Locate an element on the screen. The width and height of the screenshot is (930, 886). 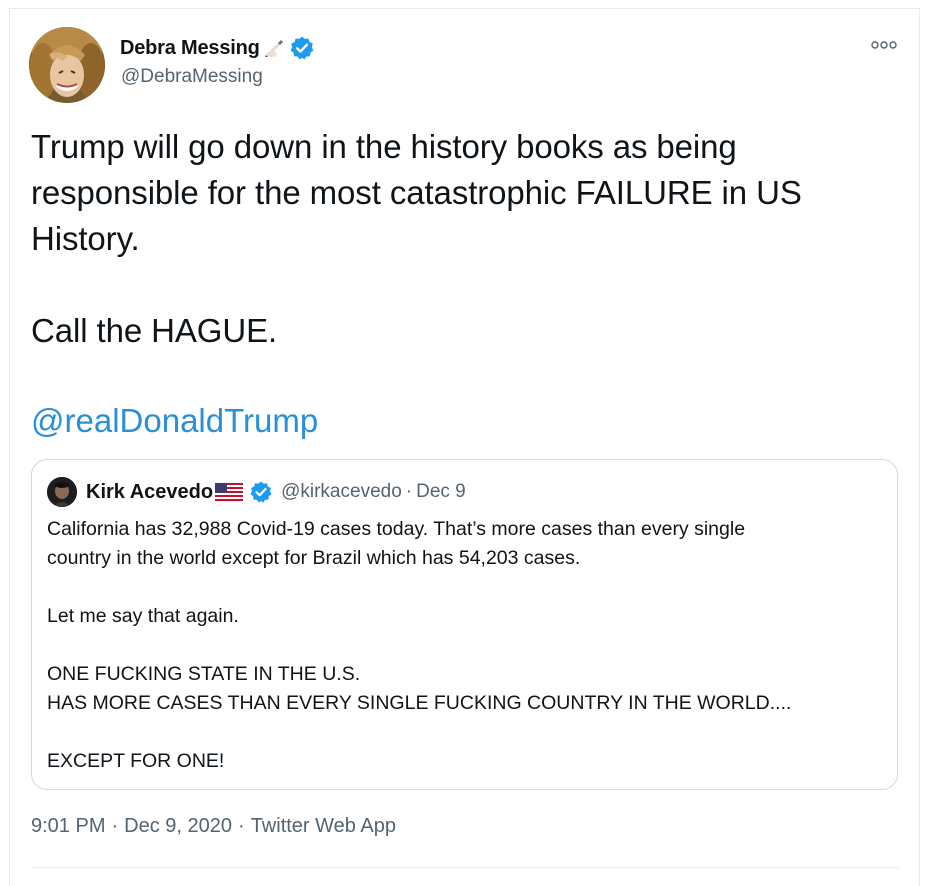
author-display-name: Debra Messing is located at coordinates (190, 48).